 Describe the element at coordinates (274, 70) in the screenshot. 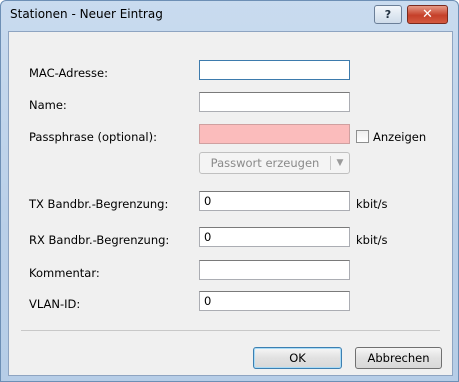

I see `mac-address-input` at that location.